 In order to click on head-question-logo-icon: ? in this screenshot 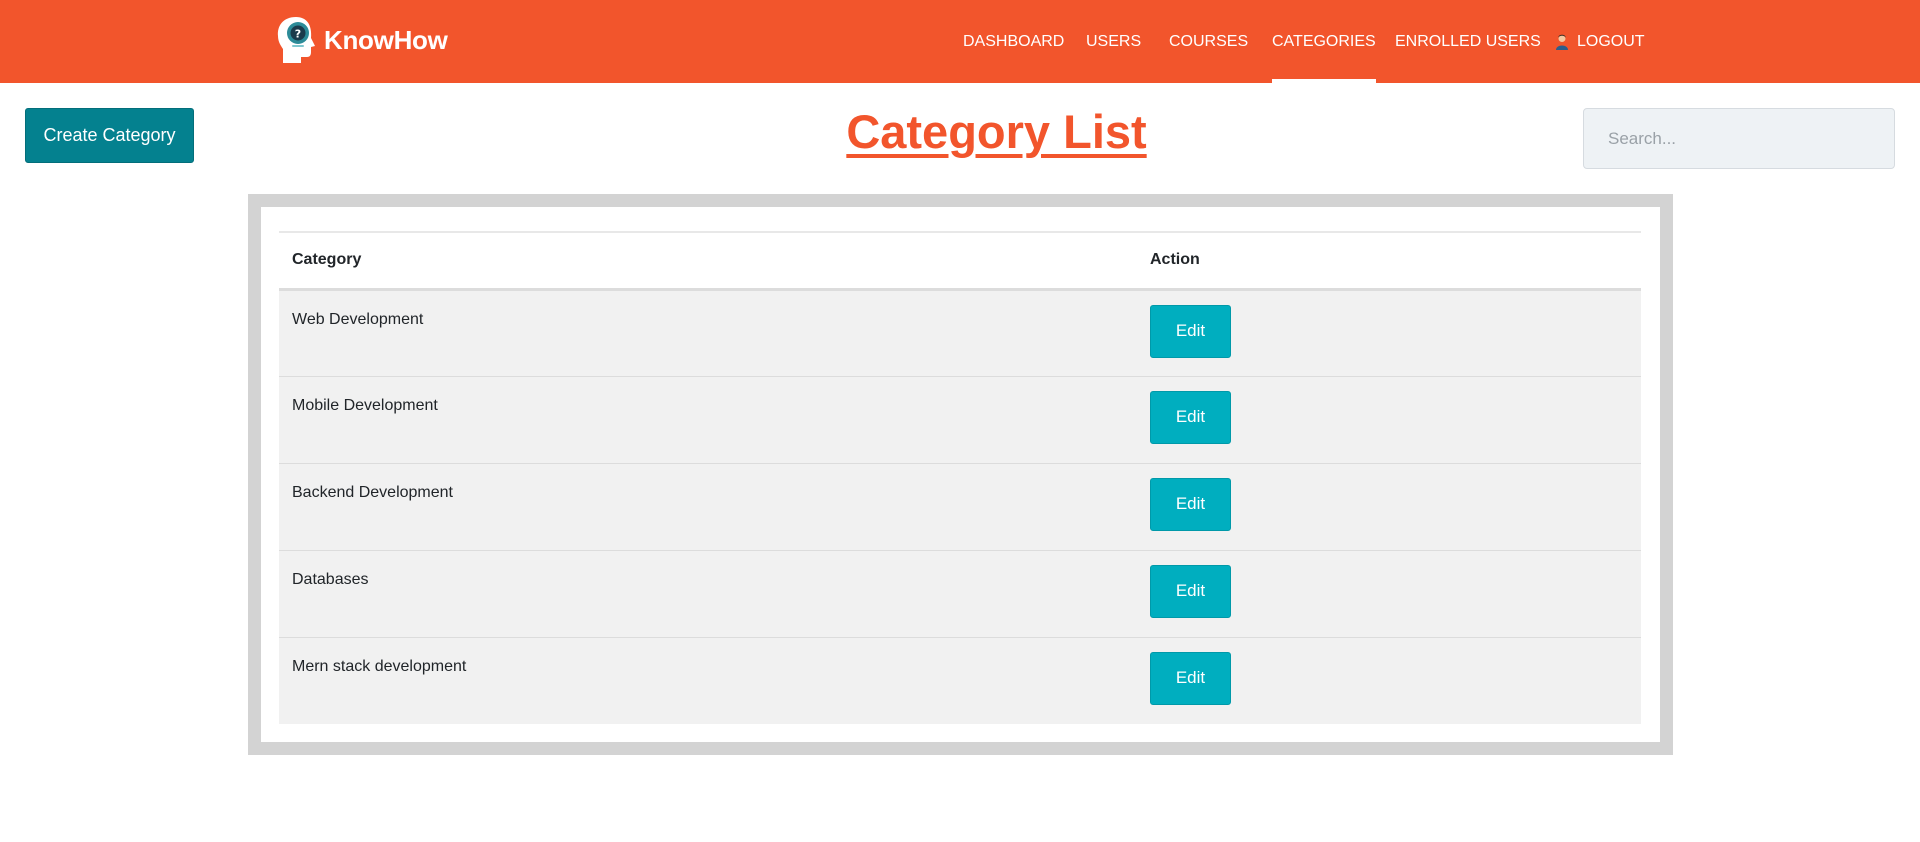, I will do `click(296, 40)`.